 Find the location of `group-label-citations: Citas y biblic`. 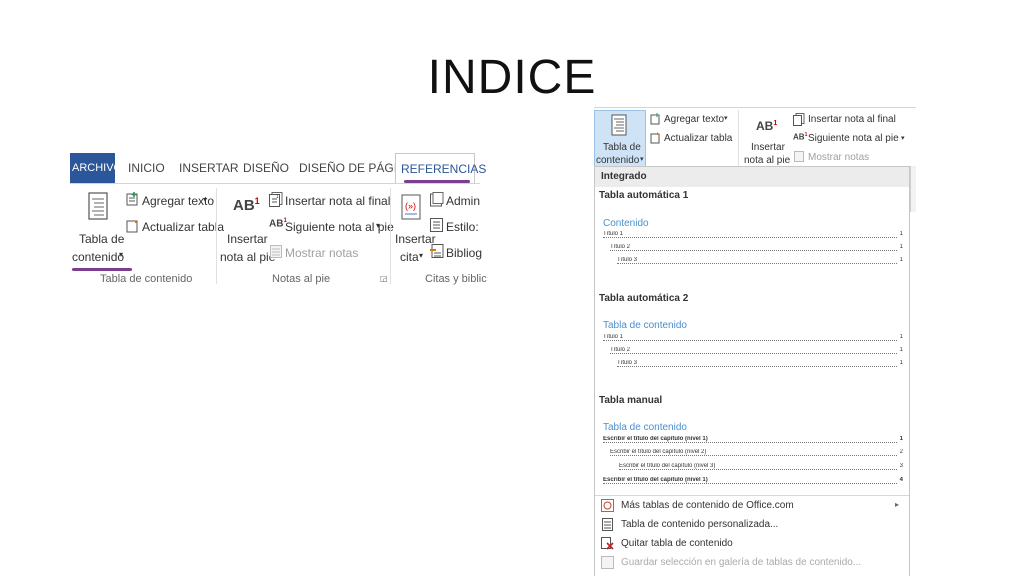

group-label-citations: Citas y biblic is located at coordinates (456, 279).